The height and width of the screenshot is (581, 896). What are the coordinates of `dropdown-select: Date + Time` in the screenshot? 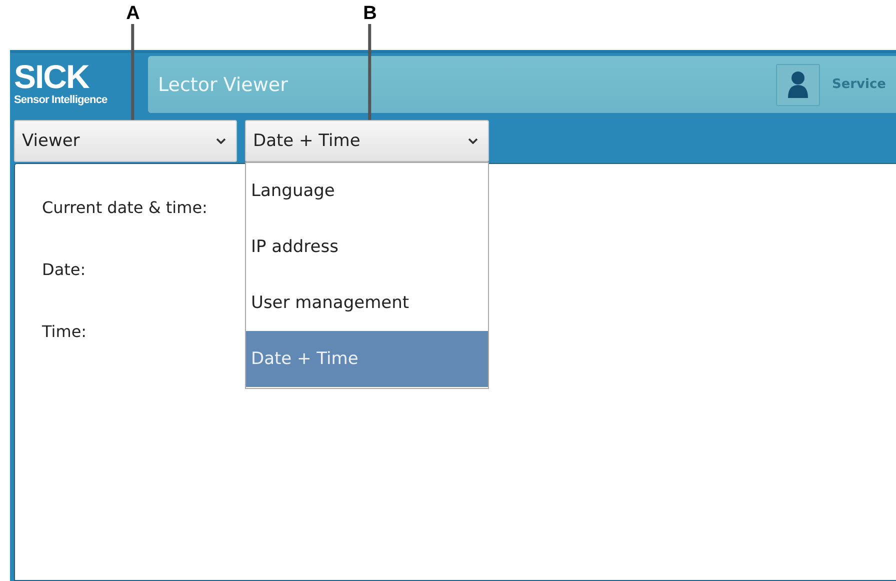 It's located at (367, 141).